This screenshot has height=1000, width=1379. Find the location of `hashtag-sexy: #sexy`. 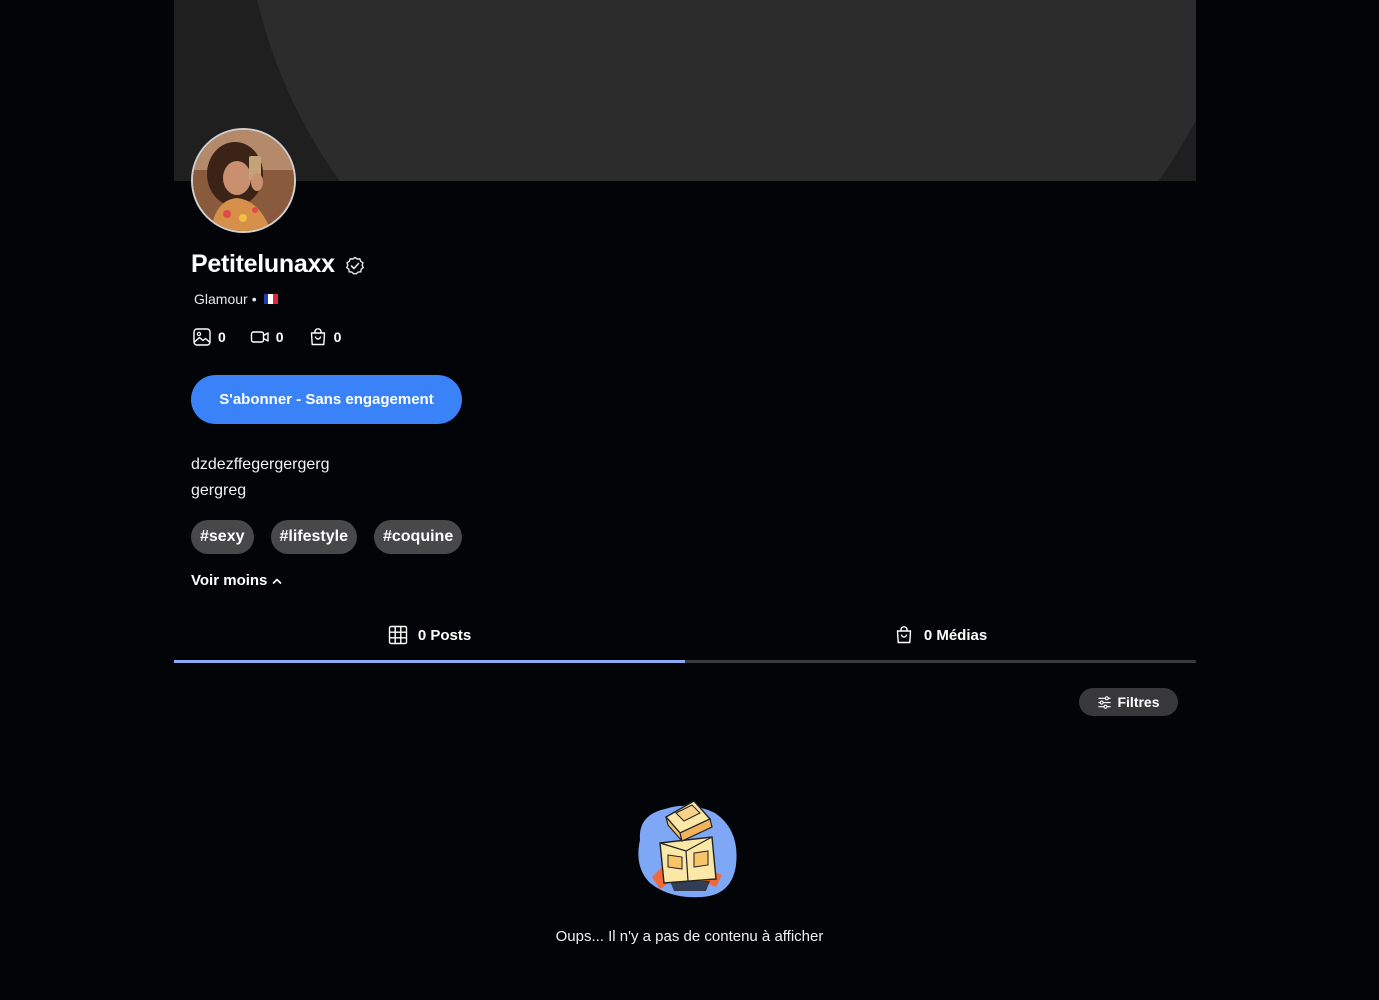

hashtag-sexy: #sexy is located at coordinates (222, 537).